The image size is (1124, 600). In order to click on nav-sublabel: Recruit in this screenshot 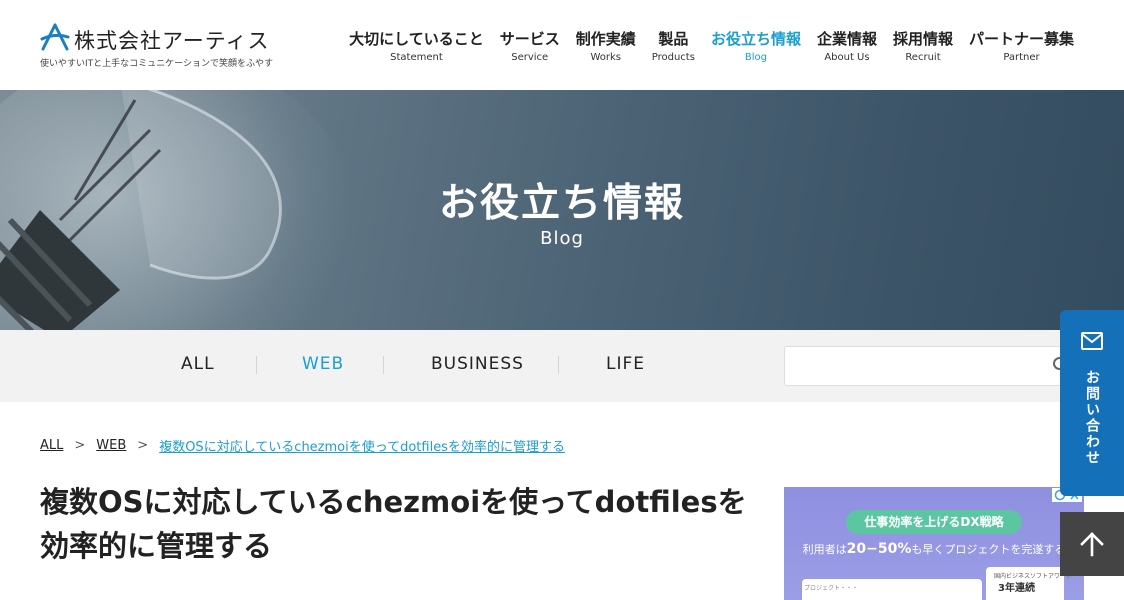, I will do `click(923, 57)`.